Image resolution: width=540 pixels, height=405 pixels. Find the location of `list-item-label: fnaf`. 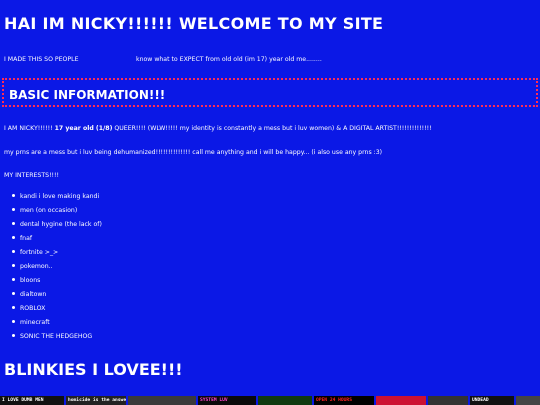

list-item-label: fnaf is located at coordinates (26, 238).